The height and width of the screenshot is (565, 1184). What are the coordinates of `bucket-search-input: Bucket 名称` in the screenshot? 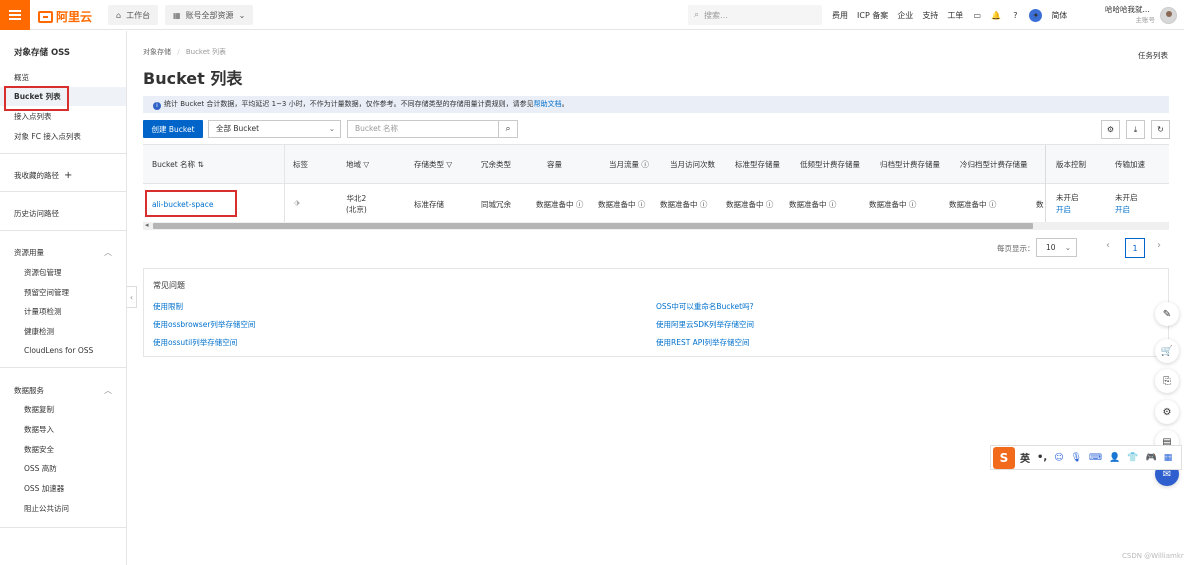 It's located at (422, 129).